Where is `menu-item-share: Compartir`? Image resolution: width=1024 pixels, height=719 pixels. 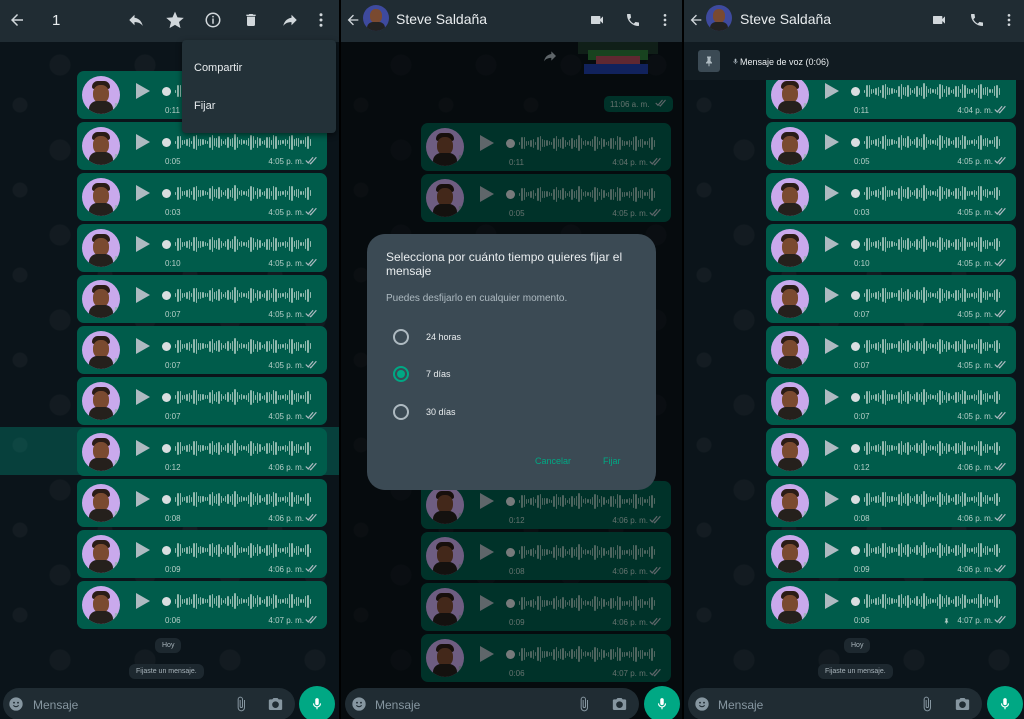 menu-item-share: Compartir is located at coordinates (218, 68).